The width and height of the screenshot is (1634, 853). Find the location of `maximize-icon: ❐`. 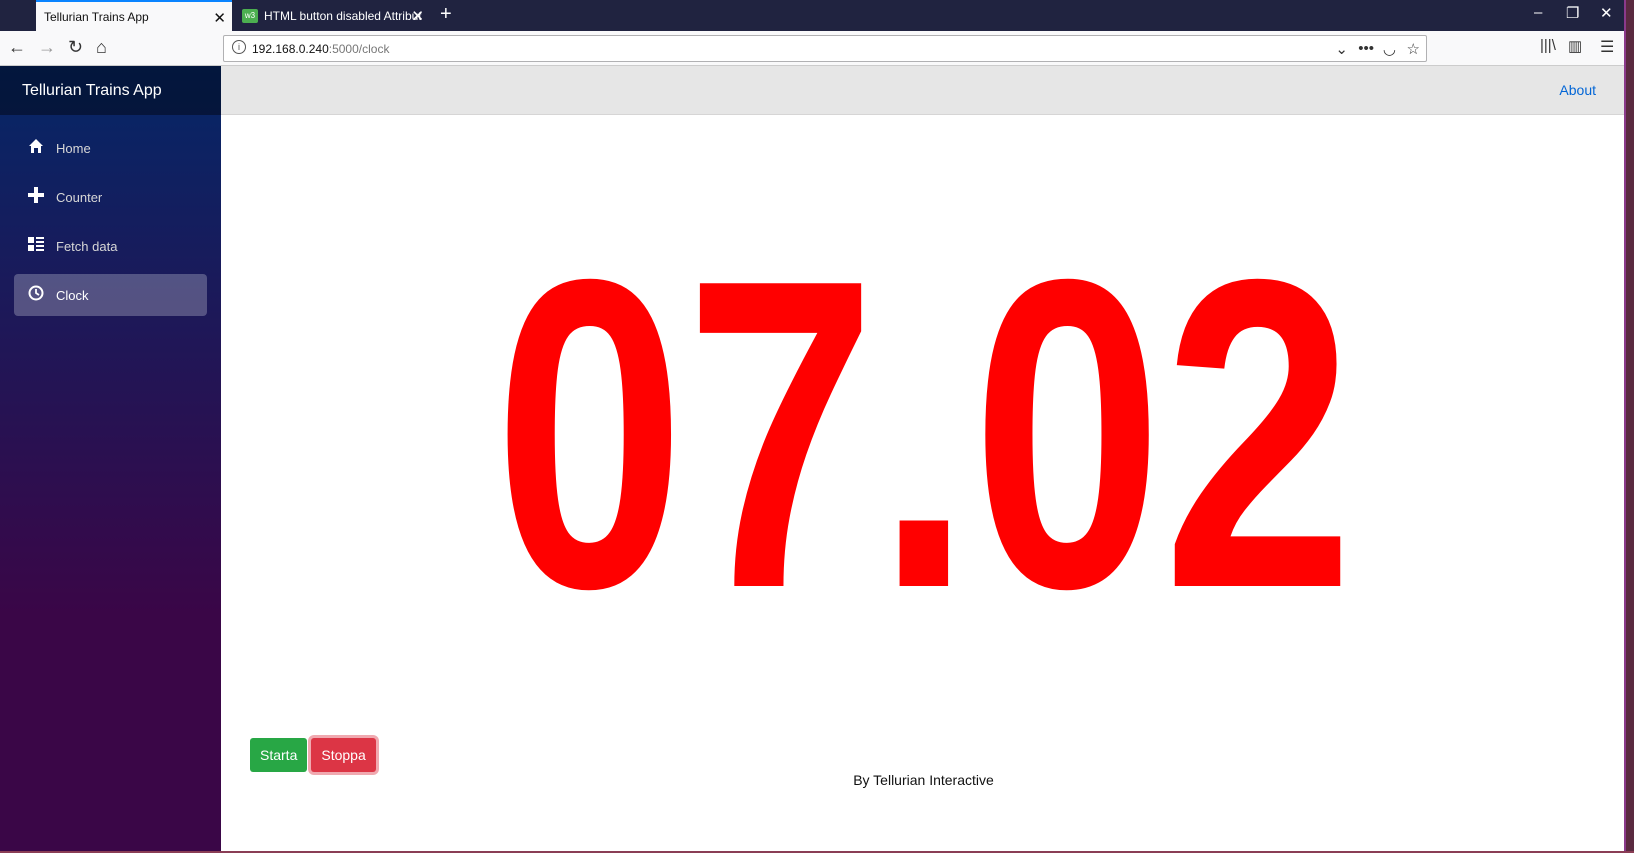

maximize-icon: ❐ is located at coordinates (1572, 13).